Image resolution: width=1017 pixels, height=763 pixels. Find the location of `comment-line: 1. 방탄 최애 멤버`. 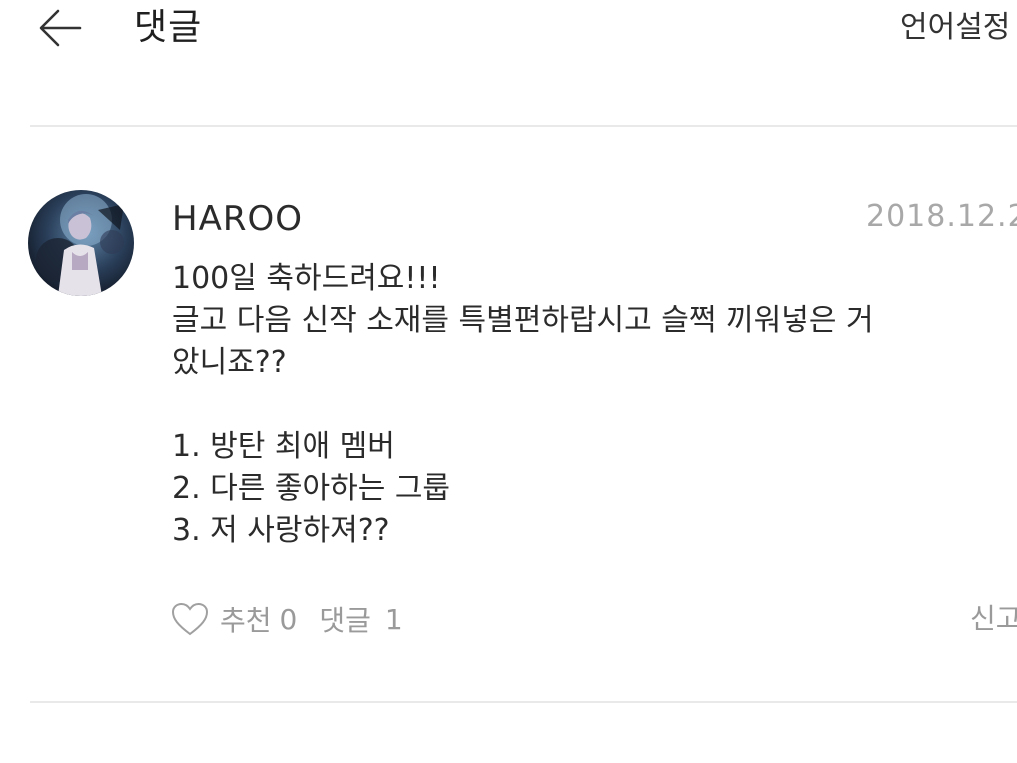

comment-line: 1. 방탄 최애 멤버 is located at coordinates (283, 446).